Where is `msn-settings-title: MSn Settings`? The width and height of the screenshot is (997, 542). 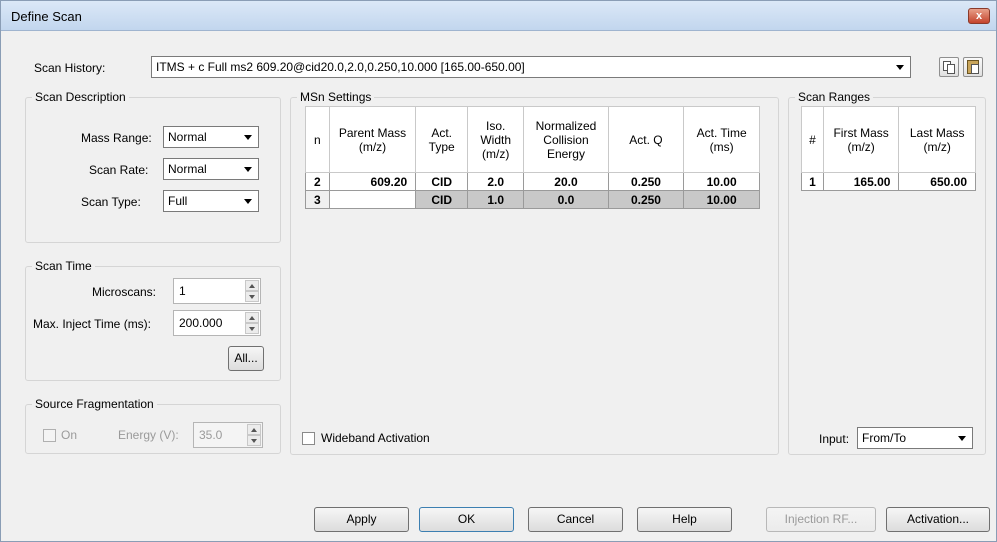
msn-settings-title: MSn Settings is located at coordinates (336, 97).